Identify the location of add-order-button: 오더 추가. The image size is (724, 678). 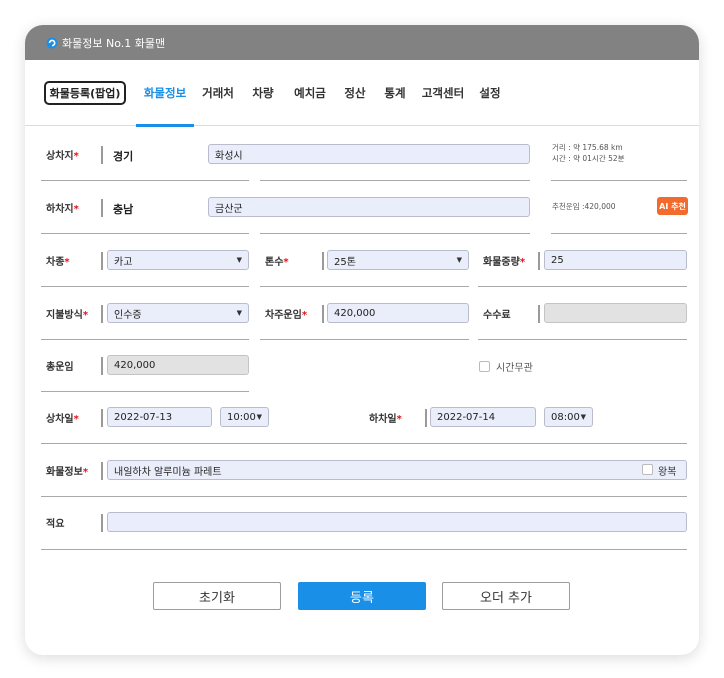
(506, 596).